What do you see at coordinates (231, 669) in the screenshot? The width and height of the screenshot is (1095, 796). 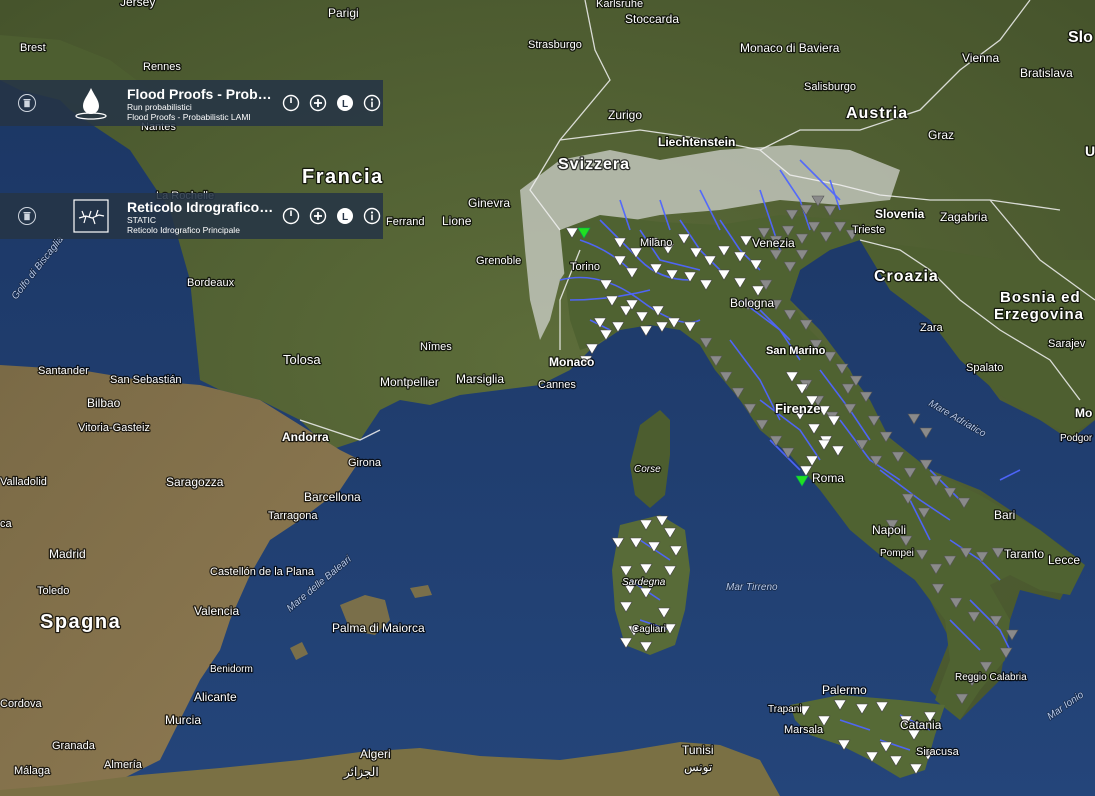 I see `city-label: Benidorm` at bounding box center [231, 669].